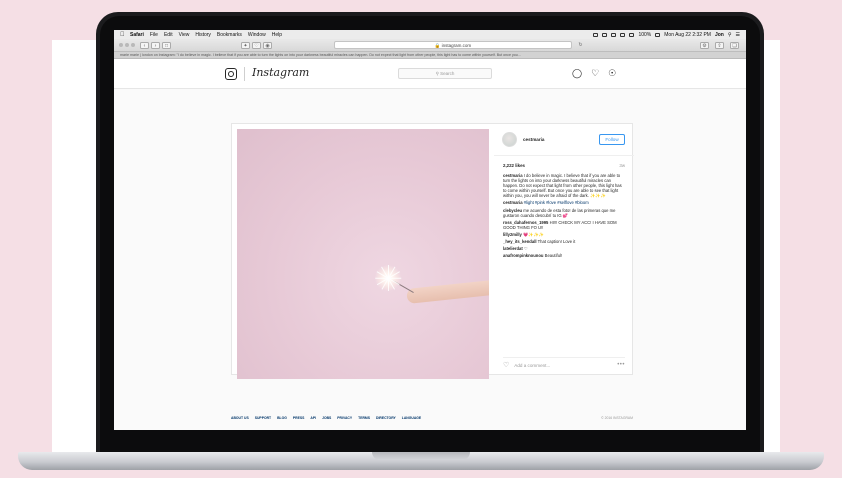 This screenshot has height=478, width=842. I want to click on like-heart-icon: ♡, so click(506, 365).